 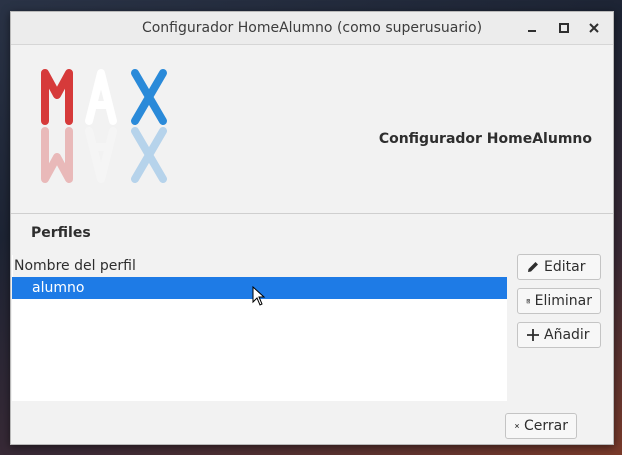 What do you see at coordinates (532, 28) in the screenshot?
I see `minimize-button` at bounding box center [532, 28].